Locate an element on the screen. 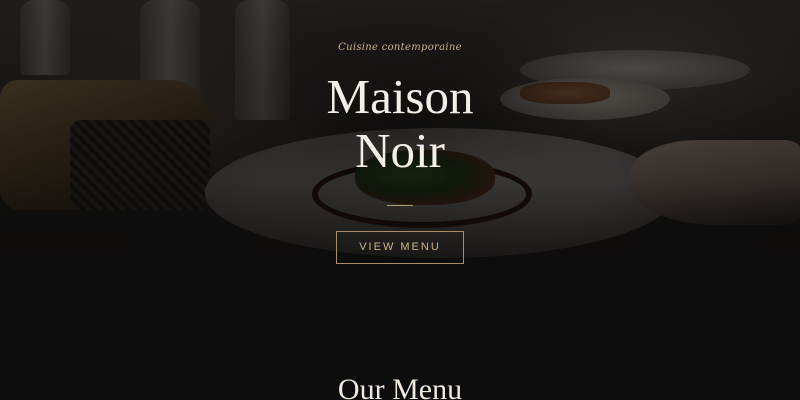 The image size is (800, 400). menu-section-heading: Our Menu is located at coordinates (400, 386).